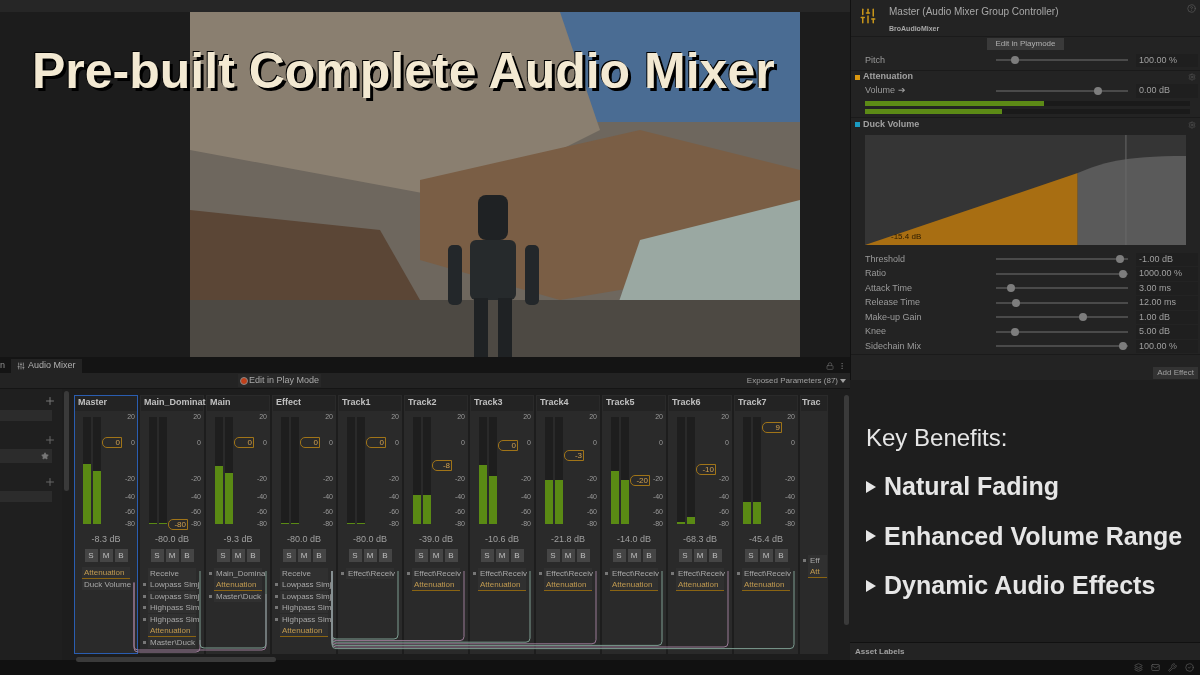 This screenshot has height=675, width=1200. What do you see at coordinates (442, 465) in the screenshot?
I see `fader-marker: -8` at bounding box center [442, 465].